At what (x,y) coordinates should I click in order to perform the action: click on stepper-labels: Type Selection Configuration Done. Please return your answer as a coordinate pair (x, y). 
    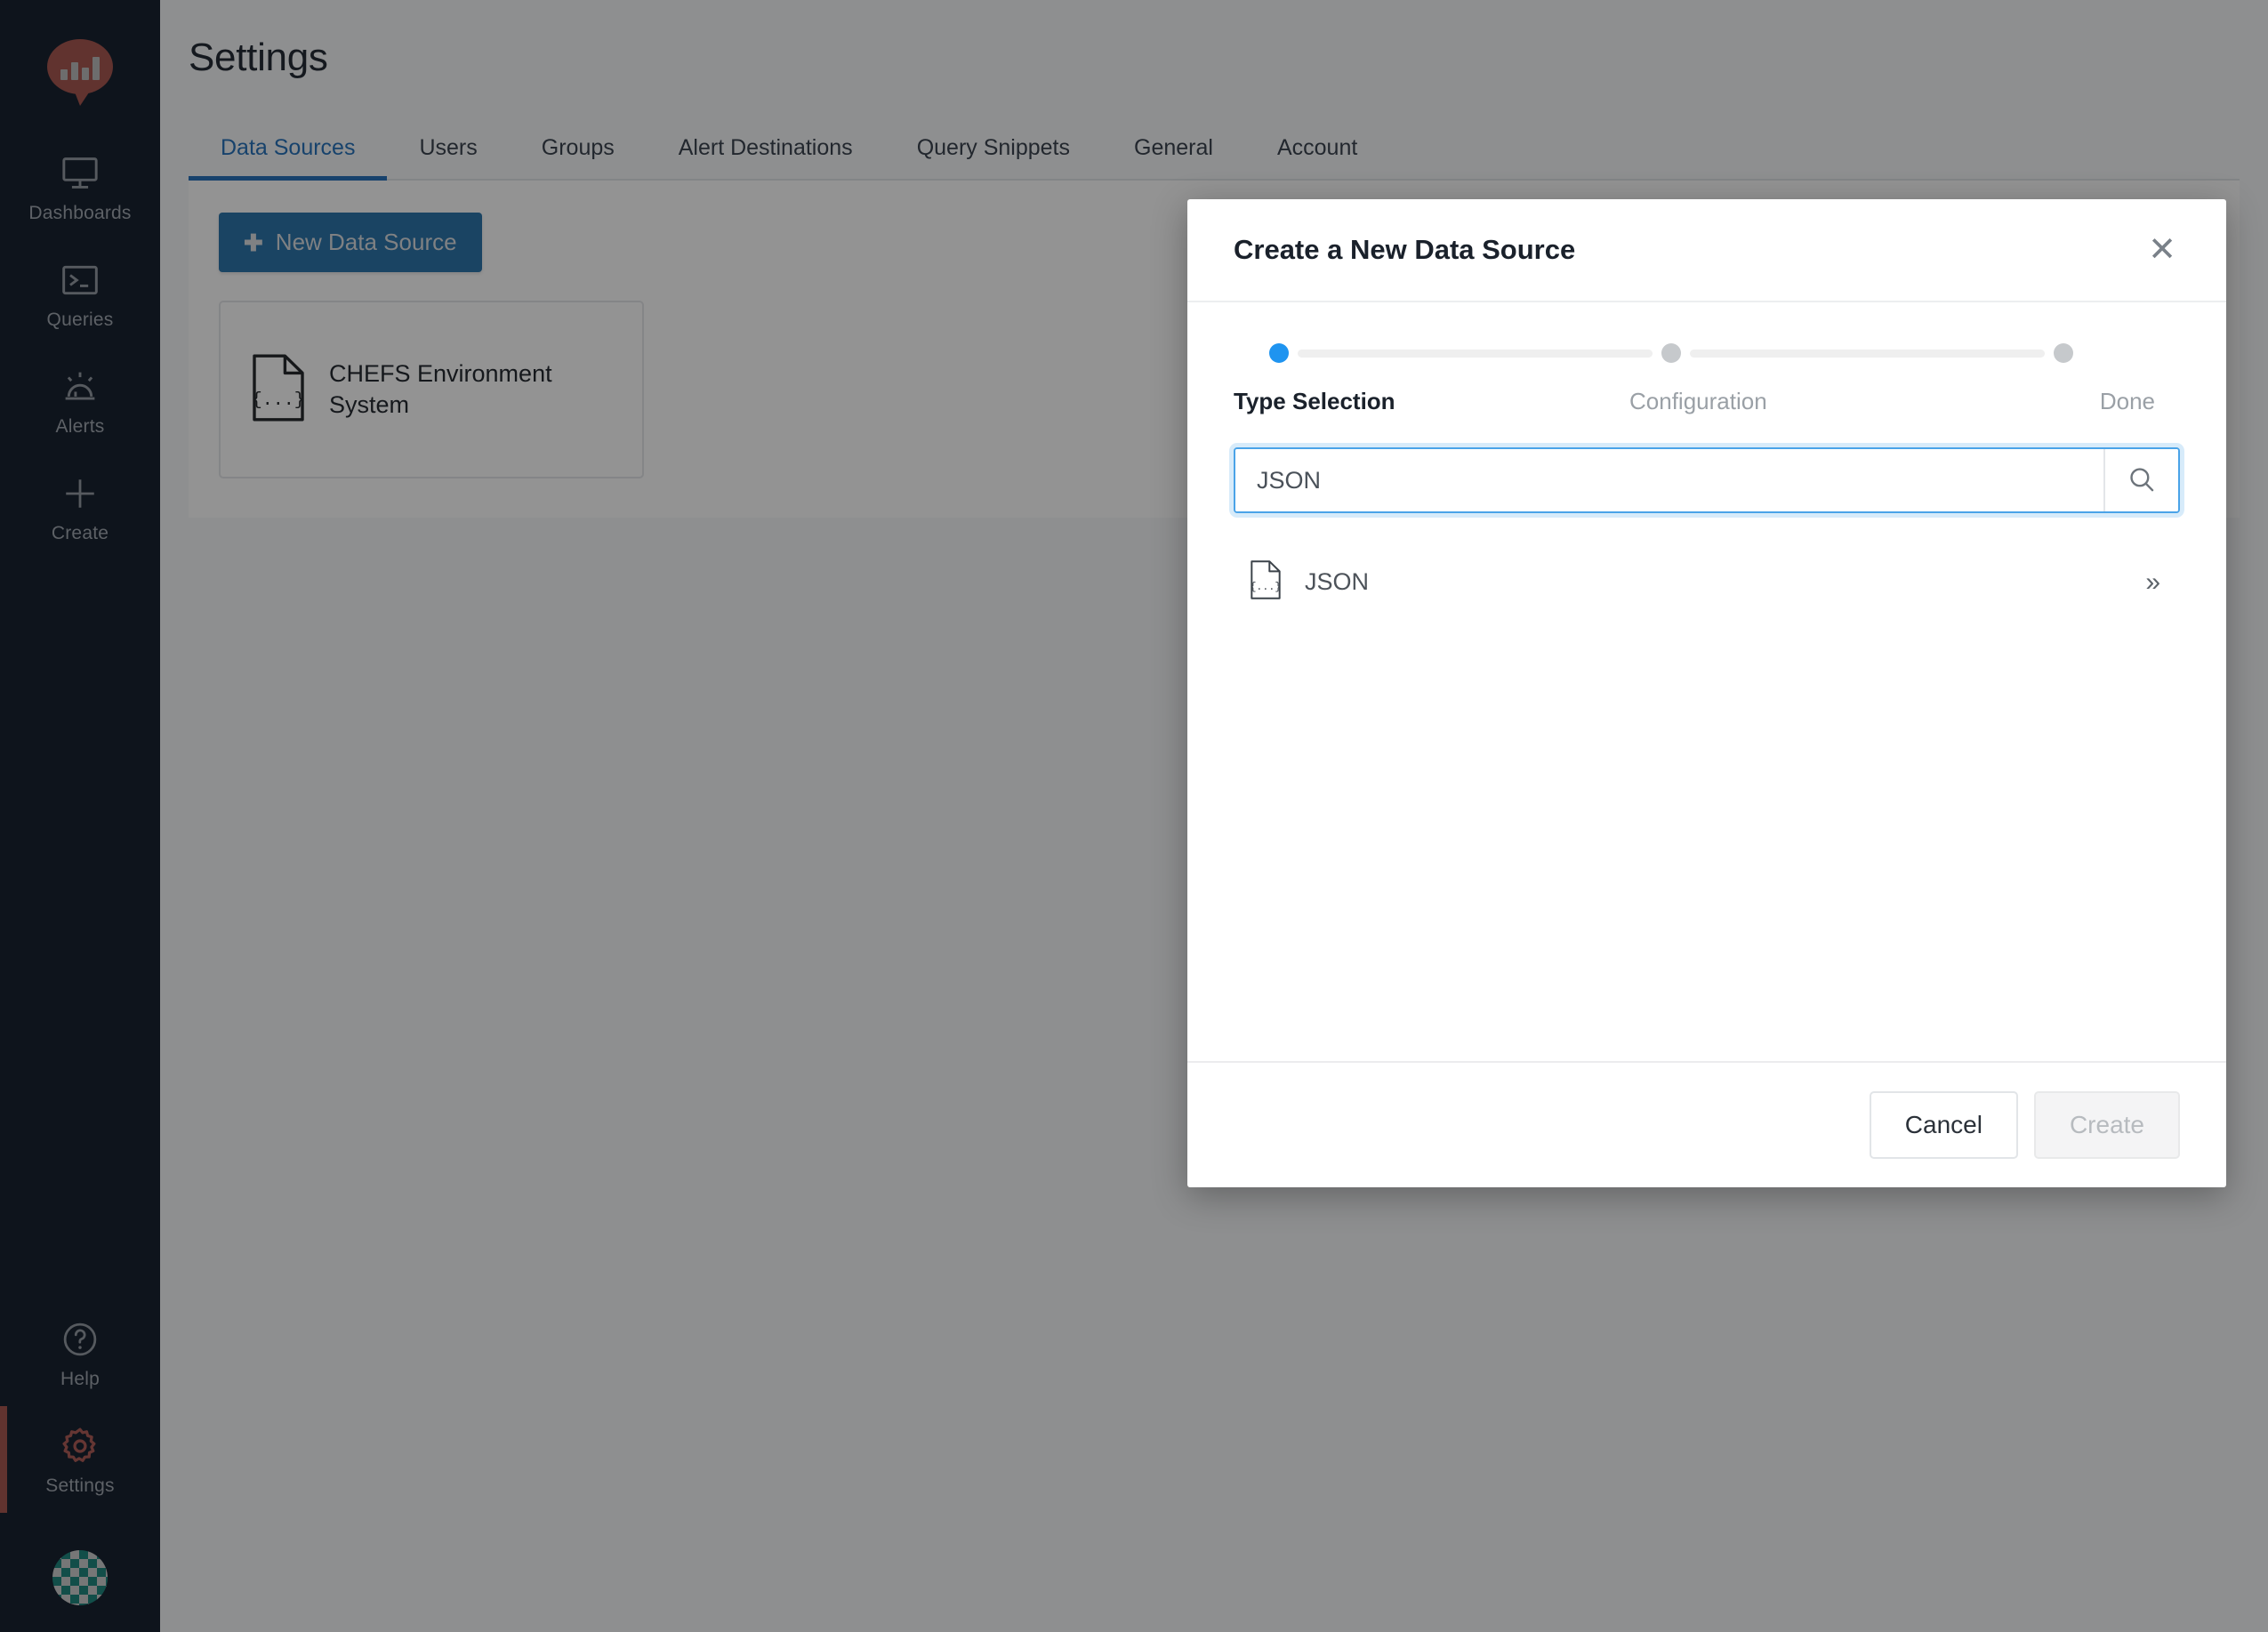
    Looking at the image, I should click on (1707, 401).